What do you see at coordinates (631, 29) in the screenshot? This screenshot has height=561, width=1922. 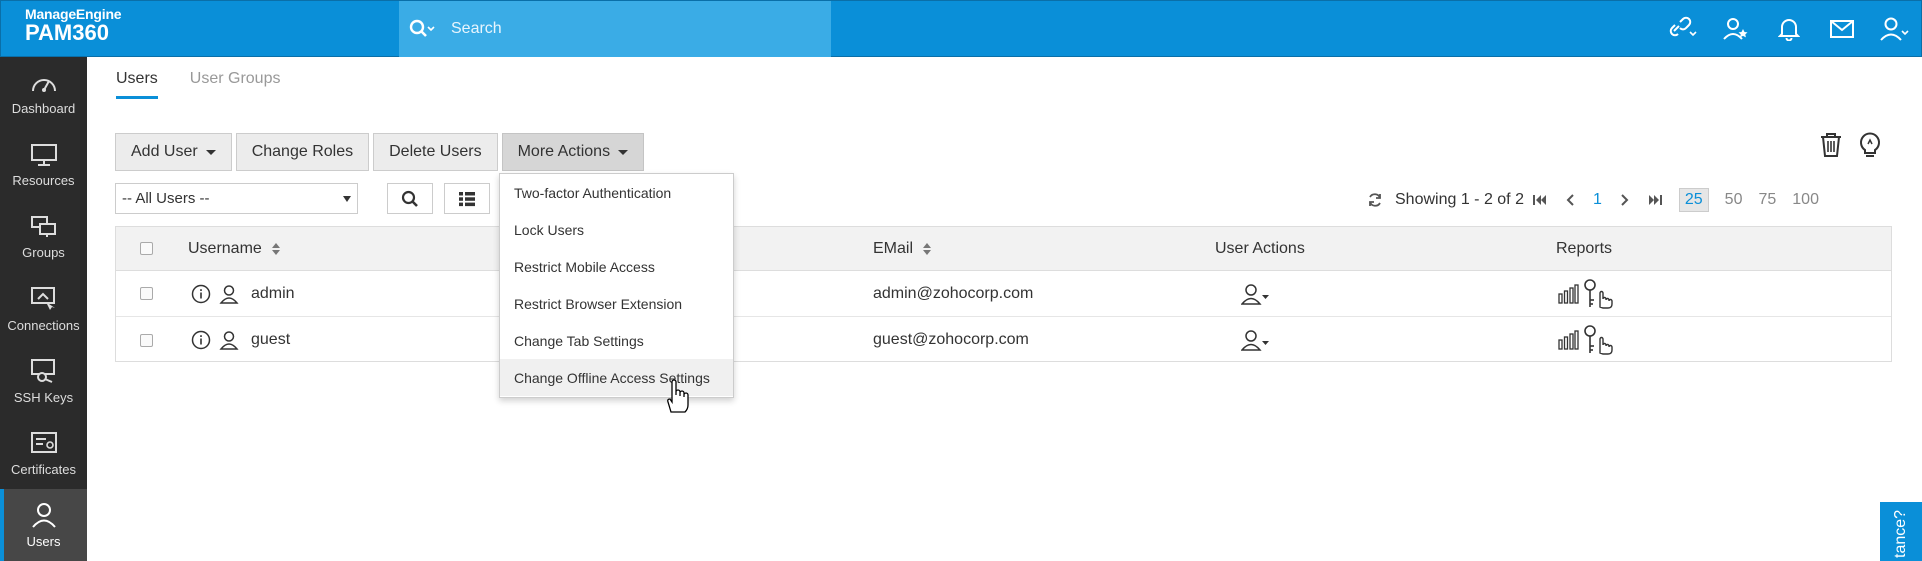 I see `search-input` at bounding box center [631, 29].